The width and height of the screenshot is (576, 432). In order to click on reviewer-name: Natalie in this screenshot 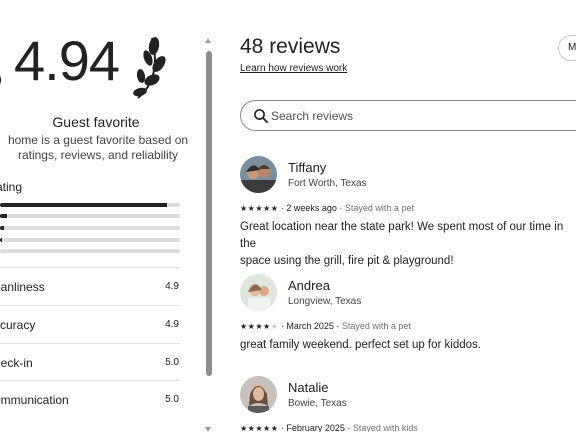, I will do `click(308, 387)`.